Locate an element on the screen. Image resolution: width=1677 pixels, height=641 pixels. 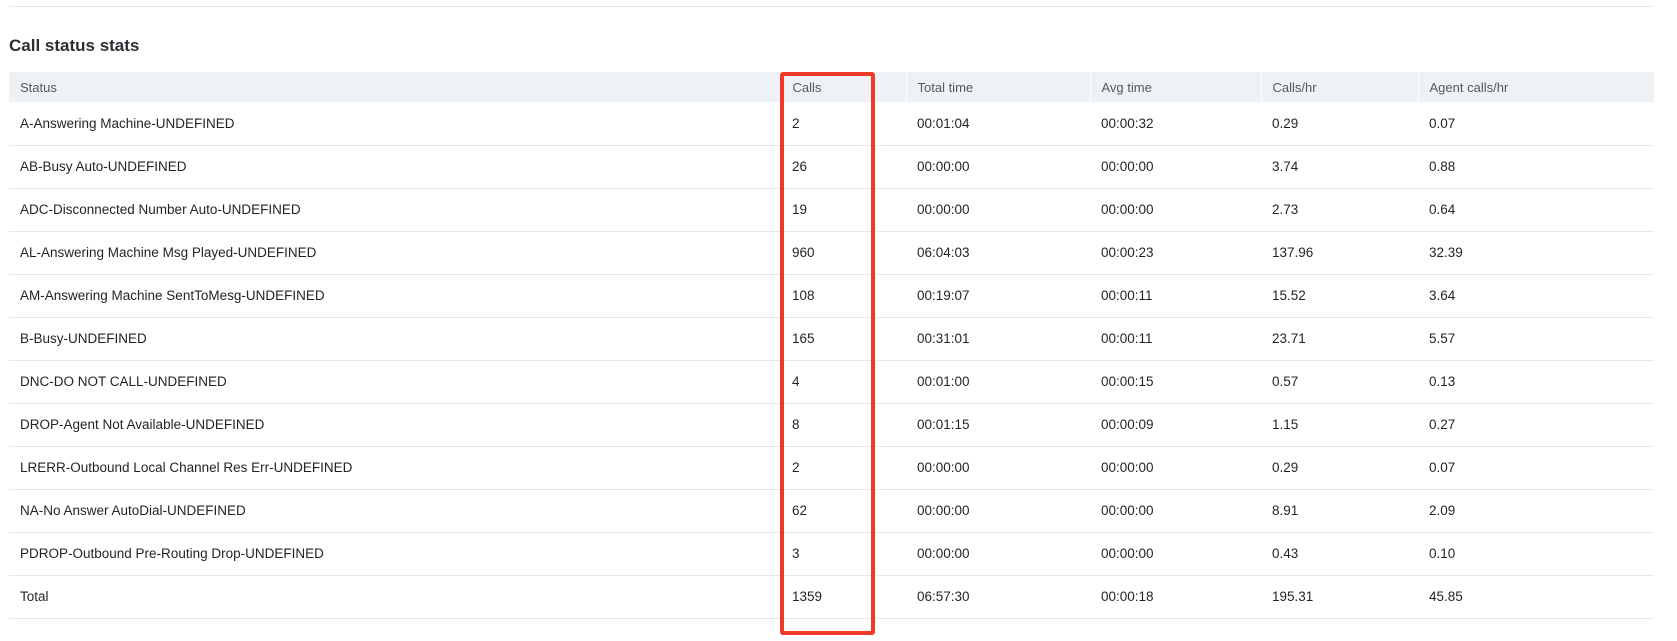
cell-agent-calls-per-hr: 45.85 is located at coordinates (1446, 596).